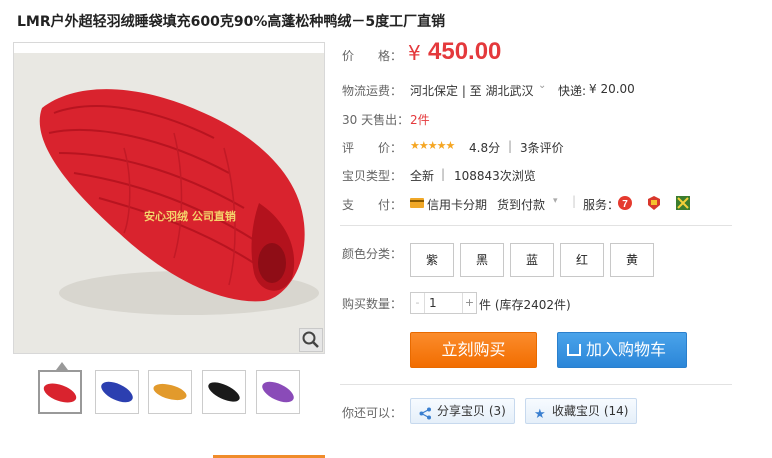 Image resolution: width=772 pixels, height=458 pixels. Describe the element at coordinates (231, 22) in the screenshot. I see `product-title: LMR户外超轻羽绒睡袋填充600克90%高蓬松种鸭绒－5度工厂直销` at that location.